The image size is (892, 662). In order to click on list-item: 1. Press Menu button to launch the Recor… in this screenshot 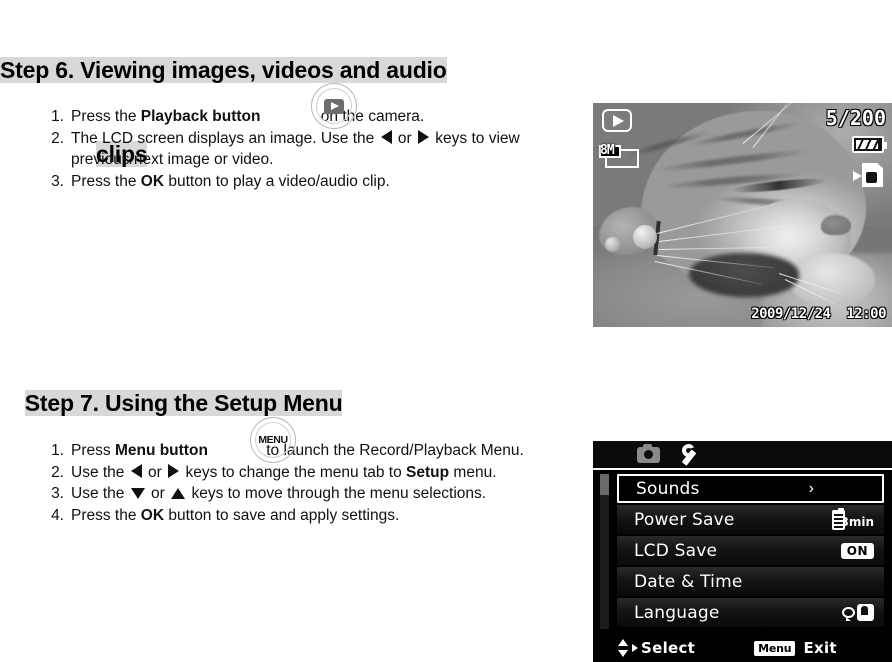, I will do `click(306, 451)`.